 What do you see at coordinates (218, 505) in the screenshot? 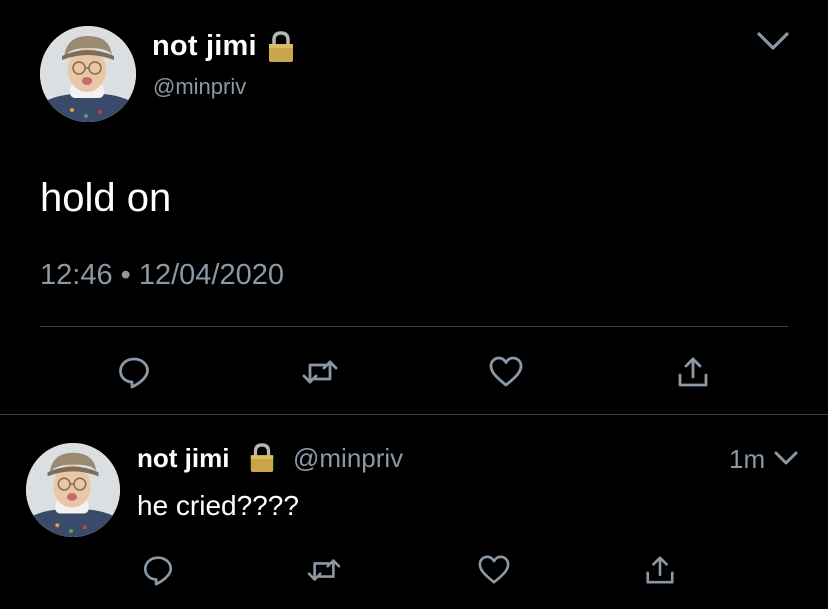
I see `tweet-text: he cried????` at bounding box center [218, 505].